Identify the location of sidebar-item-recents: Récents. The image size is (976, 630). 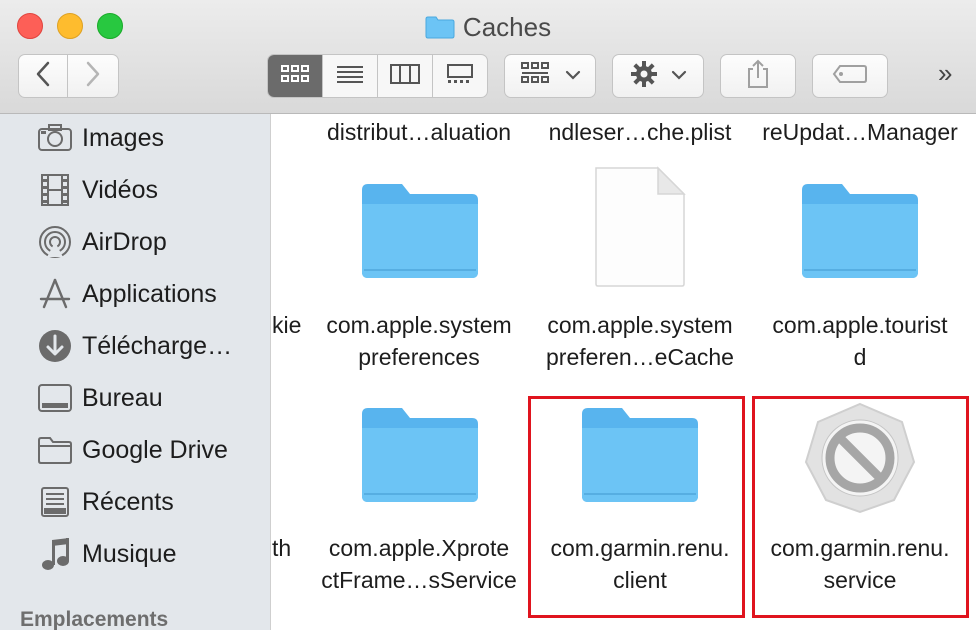
(105, 502).